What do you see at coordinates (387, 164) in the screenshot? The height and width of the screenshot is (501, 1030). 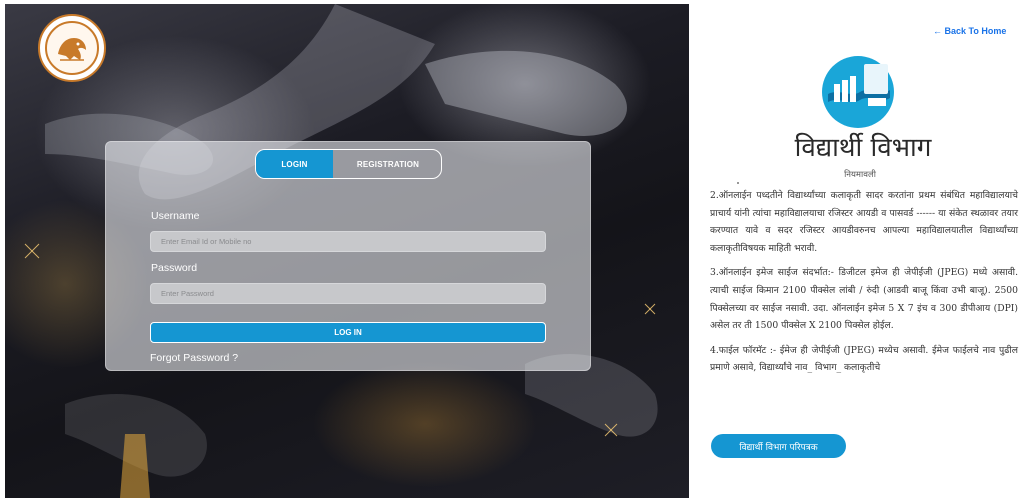 I see `tab-registration: REGISTRATION` at bounding box center [387, 164].